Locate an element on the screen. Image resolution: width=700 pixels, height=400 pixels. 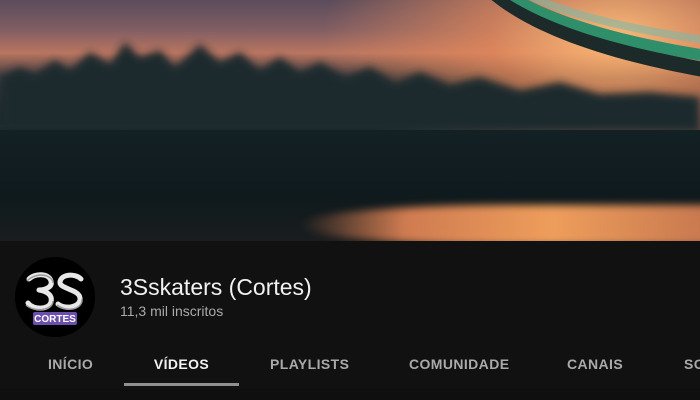
tab-inicio: INÍCIO is located at coordinates (70, 368).